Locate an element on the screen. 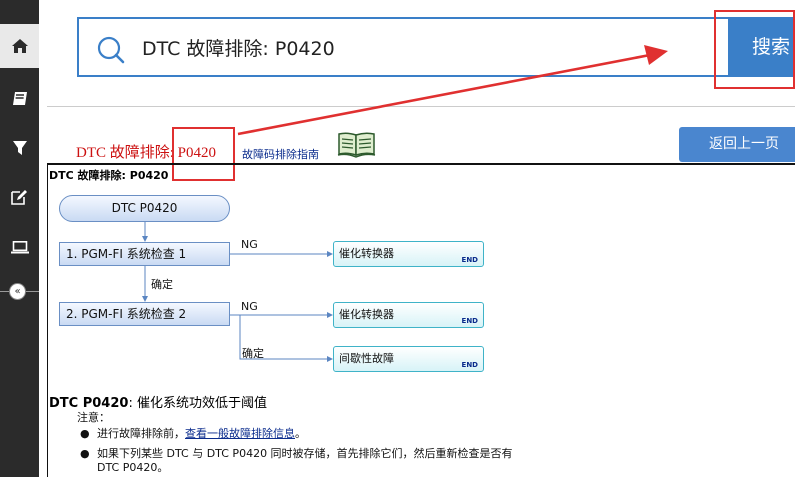 This screenshot has width=795, height=477. sidebar-item-home is located at coordinates (19, 46).